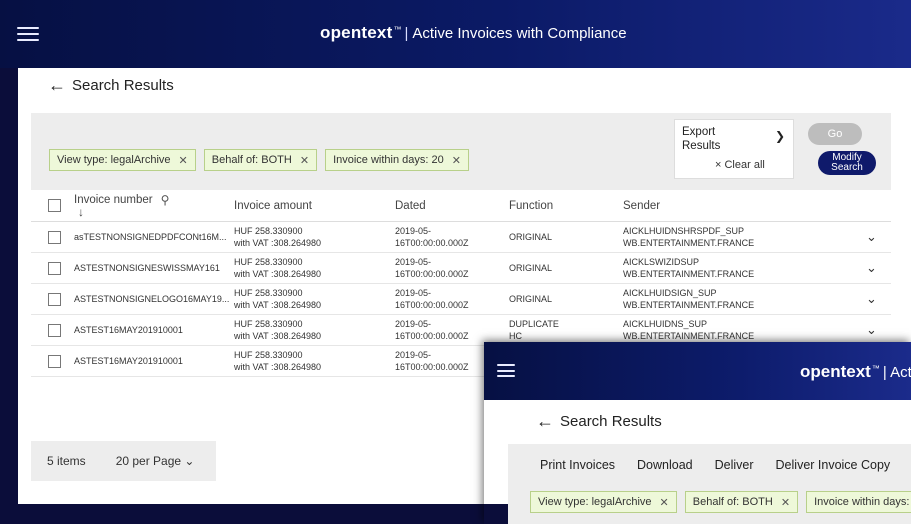 This screenshot has height=524, width=911. I want to click on sender-id: AICKLSWIZIDSUP, so click(661, 262).